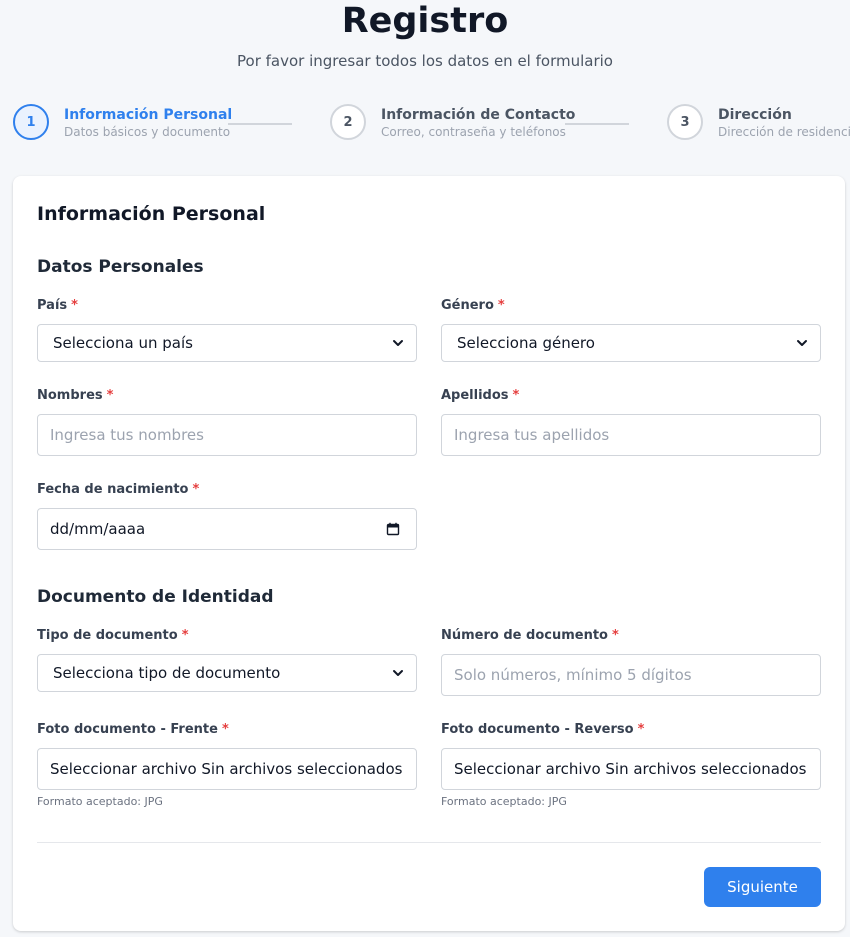  Describe the element at coordinates (348, 122) in the screenshot. I see `step-number: 2` at that location.